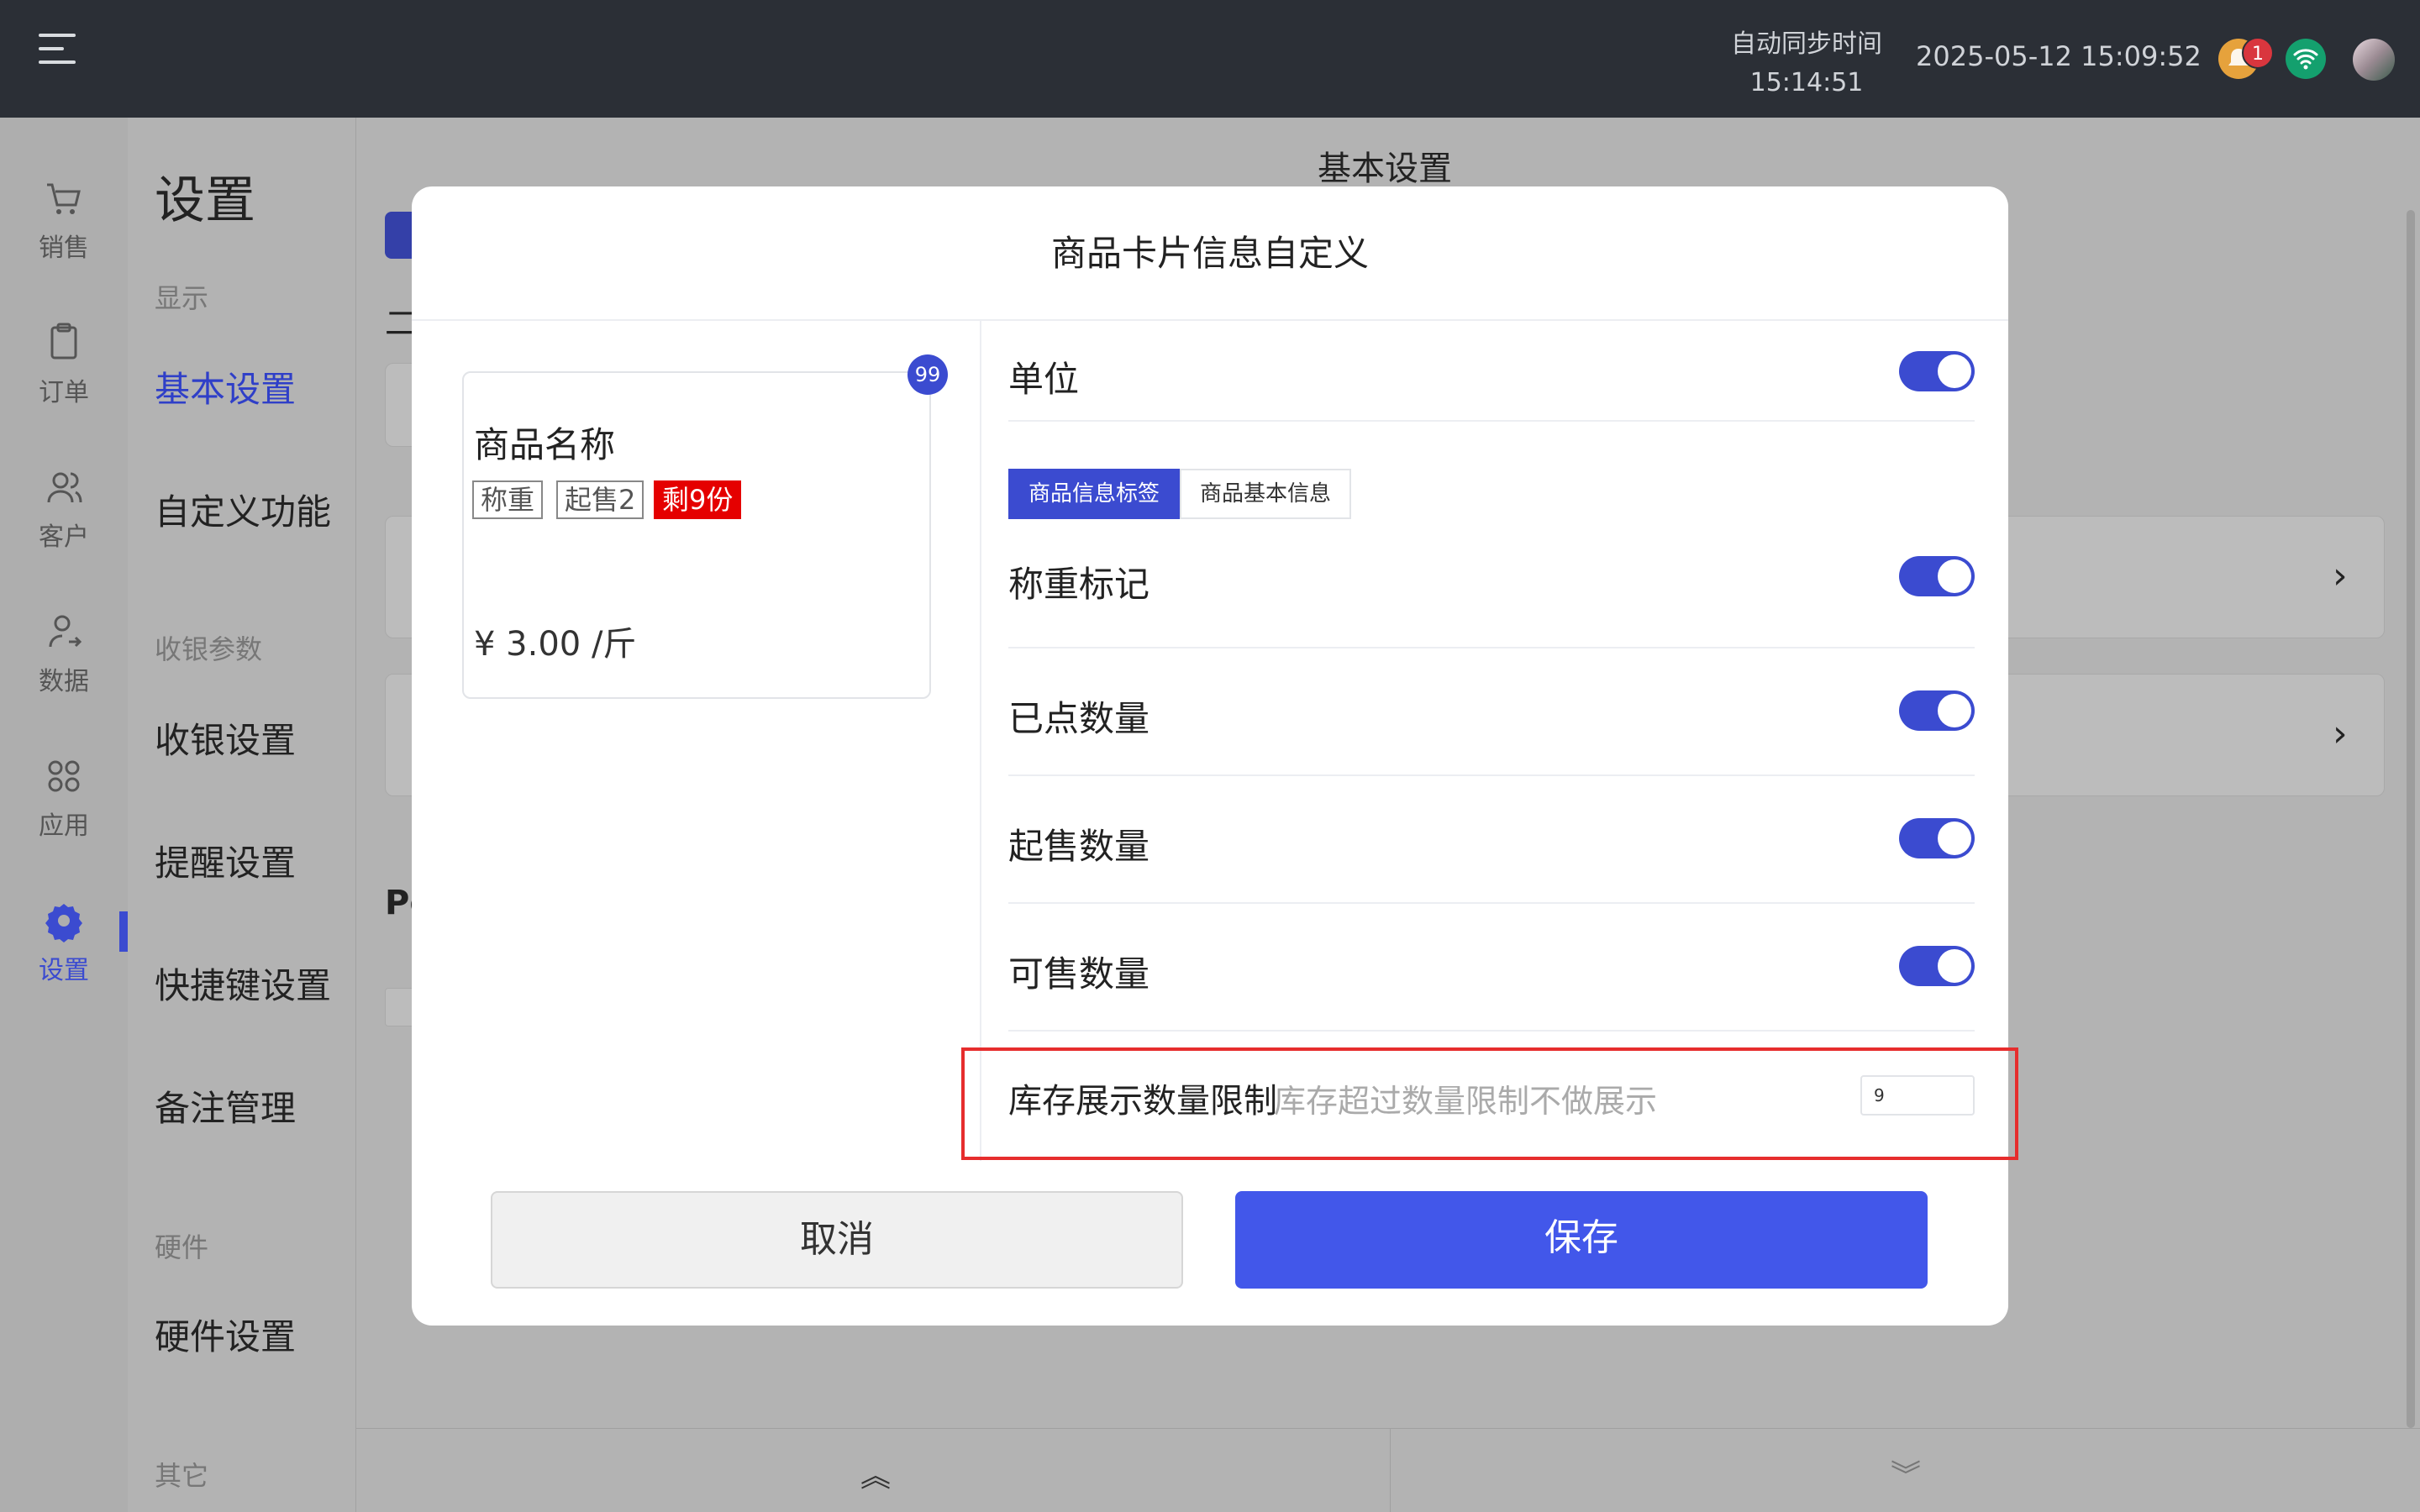 The width and height of the screenshot is (2420, 1512). Describe the element at coordinates (64, 776) in the screenshot. I see `apps-icon` at that location.